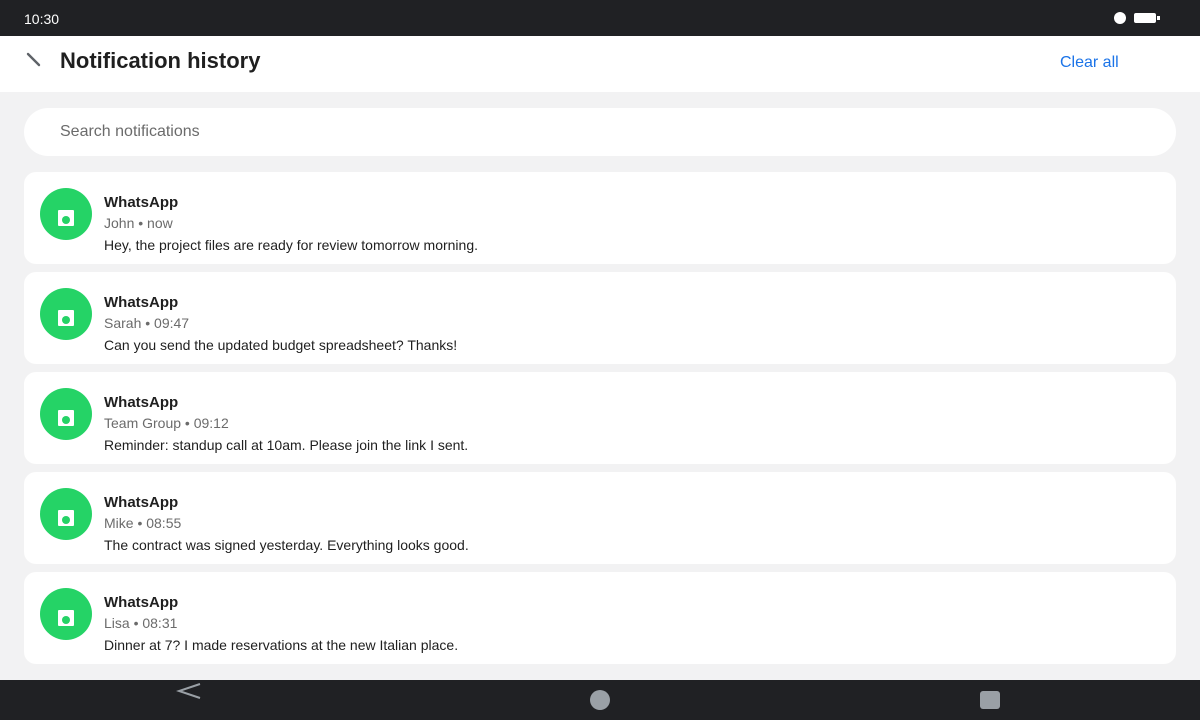 This screenshot has height=720, width=1200. What do you see at coordinates (1120, 18) in the screenshot?
I see `dot-indicator-icon` at bounding box center [1120, 18].